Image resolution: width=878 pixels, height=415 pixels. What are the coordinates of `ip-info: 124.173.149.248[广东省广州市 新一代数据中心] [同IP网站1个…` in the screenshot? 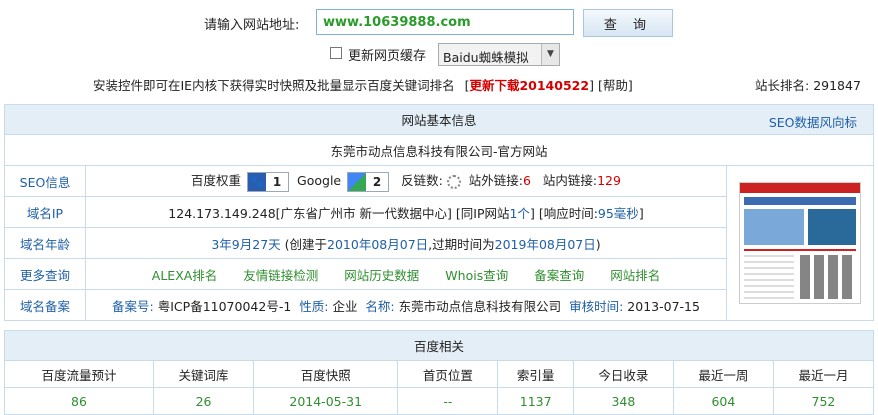 It's located at (406, 212).